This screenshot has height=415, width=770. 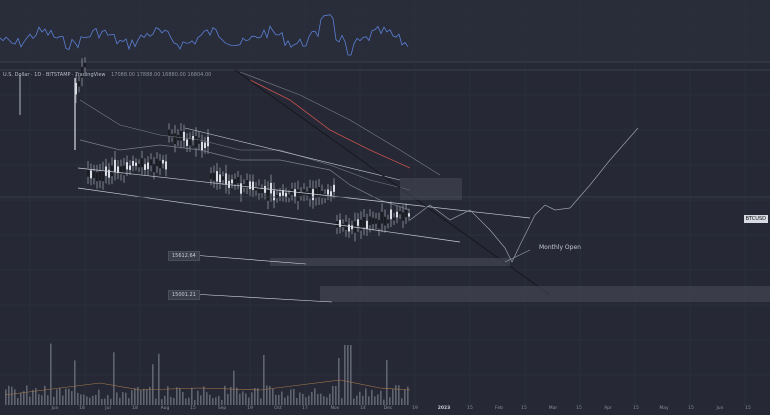 I want to click on price-label-upper: 15612.64, so click(x=184, y=256).